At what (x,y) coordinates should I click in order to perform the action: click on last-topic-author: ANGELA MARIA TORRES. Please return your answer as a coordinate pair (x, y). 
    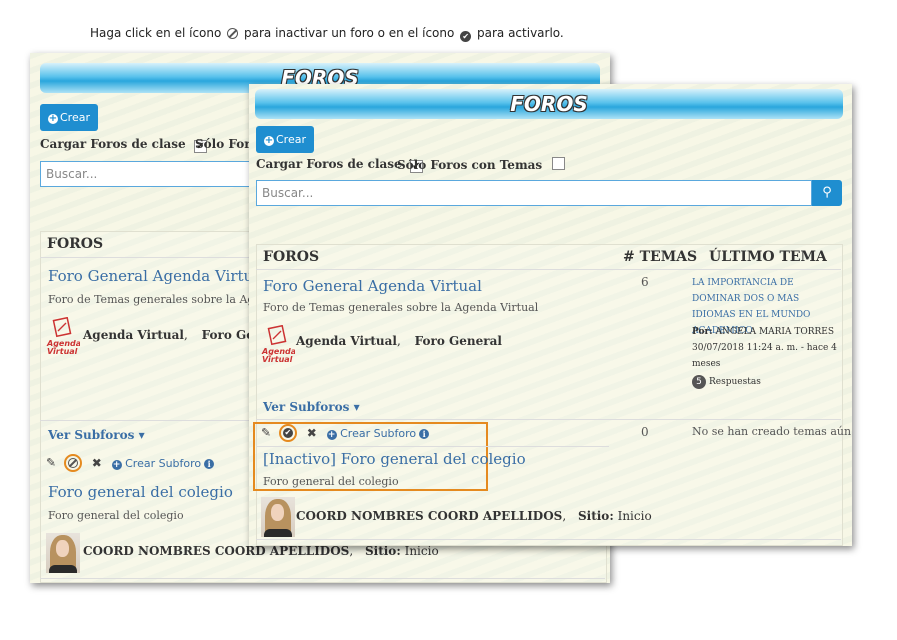
    Looking at the image, I should click on (775, 332).